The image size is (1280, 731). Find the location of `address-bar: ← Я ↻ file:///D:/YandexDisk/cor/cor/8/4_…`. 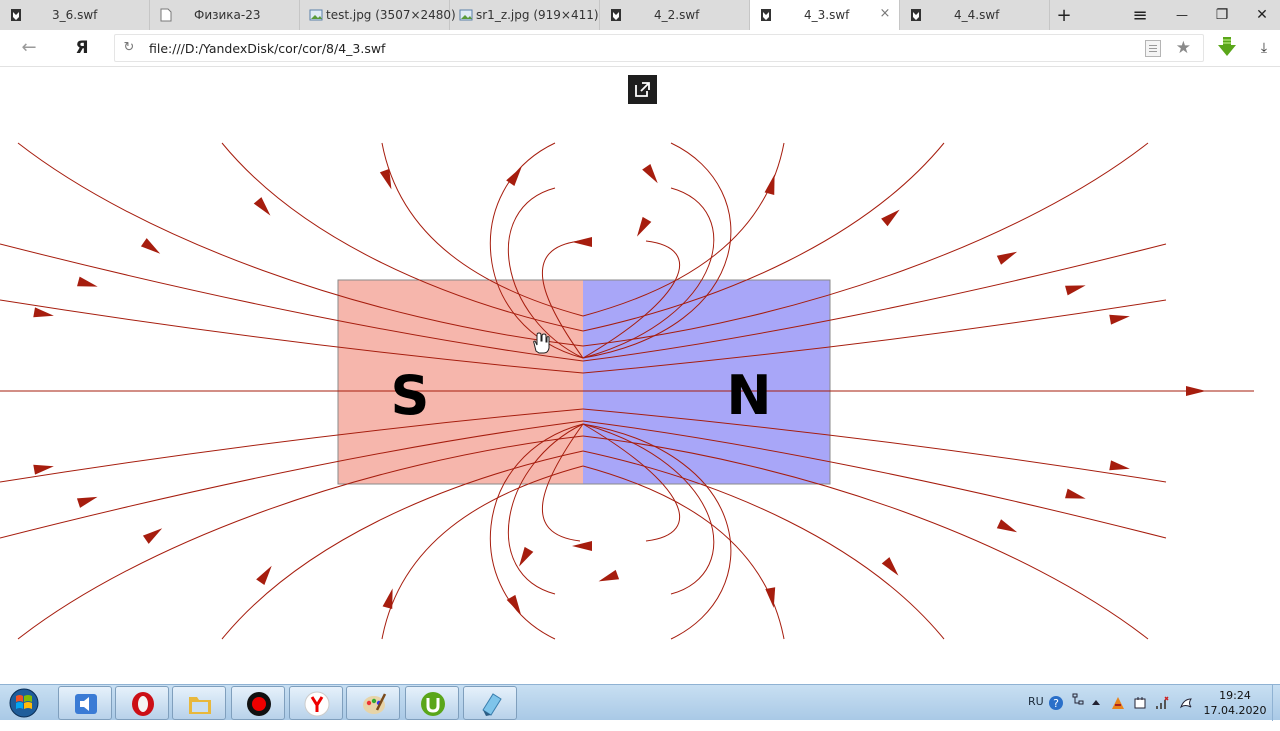

address-bar: ← Я ↻ file:///D:/YandexDisk/cor/cor/8/4_… is located at coordinates (640, 48).